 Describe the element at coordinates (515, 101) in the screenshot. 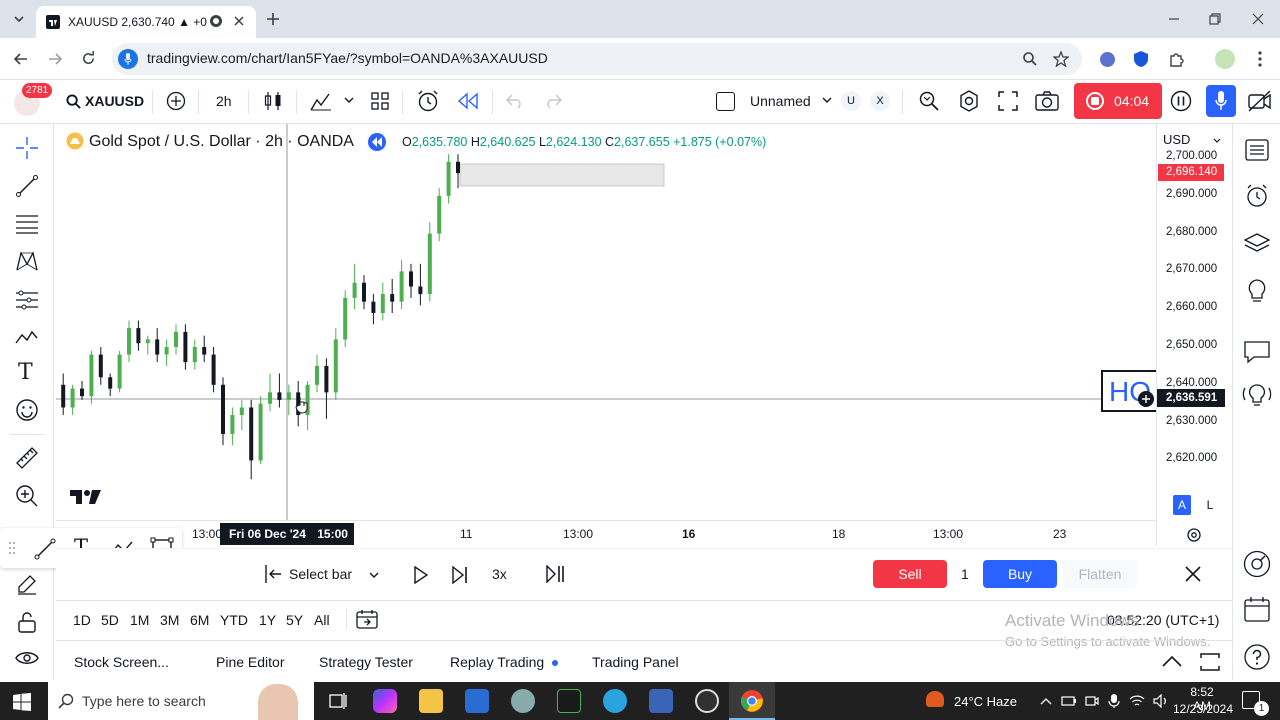

I see `undo-icon` at that location.